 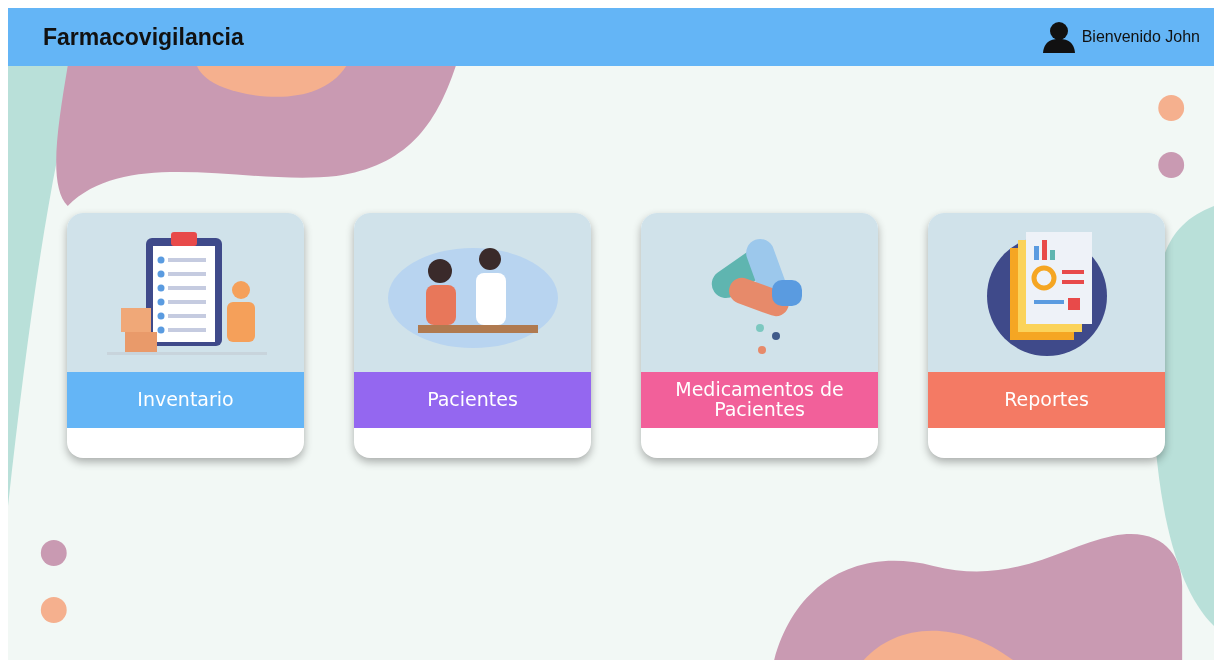 I want to click on module-card: Reportes, so click(x=1046, y=335).